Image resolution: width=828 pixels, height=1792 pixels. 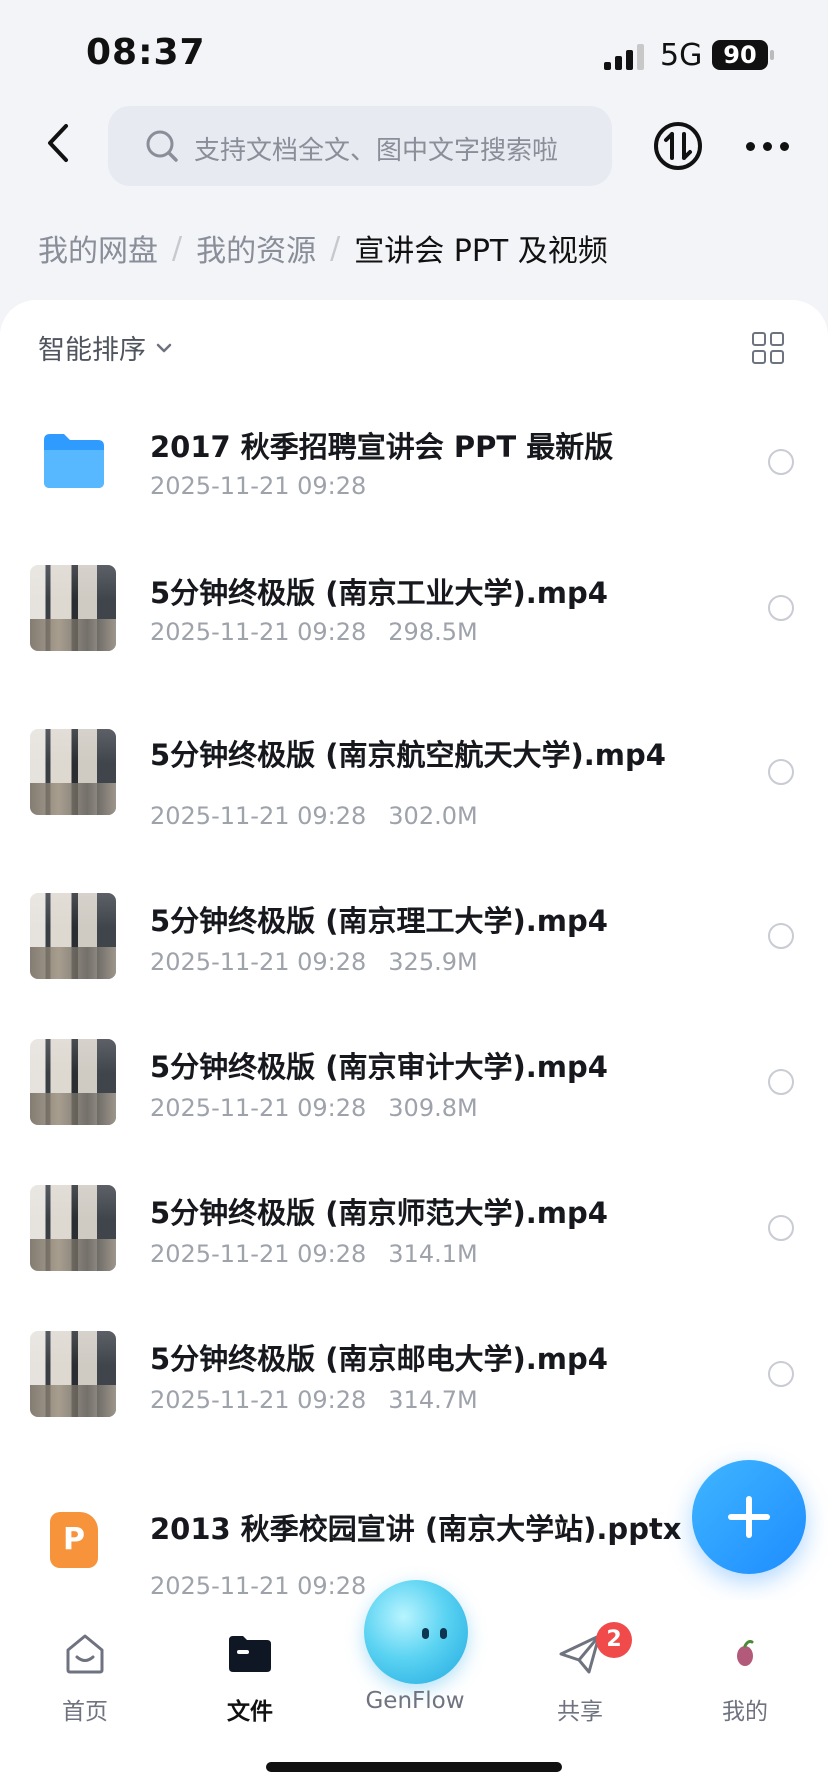 I want to click on file-name: 5分钟终极版 (南京邮电大学).mp4, so click(x=379, y=1359).